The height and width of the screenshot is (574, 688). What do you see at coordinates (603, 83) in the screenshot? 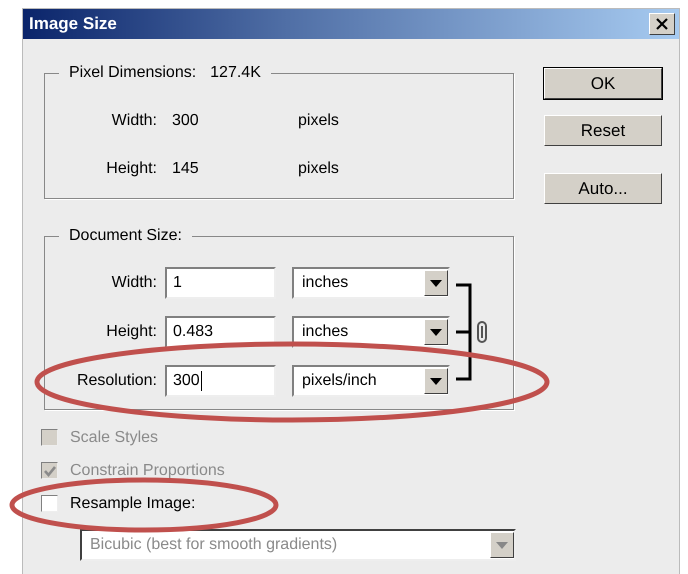
I see `dialog-button: OK` at bounding box center [603, 83].